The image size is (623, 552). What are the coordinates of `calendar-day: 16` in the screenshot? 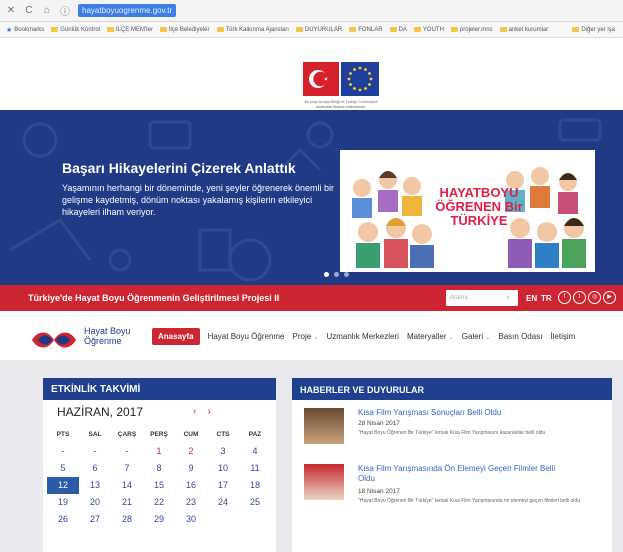 It's located at (191, 485).